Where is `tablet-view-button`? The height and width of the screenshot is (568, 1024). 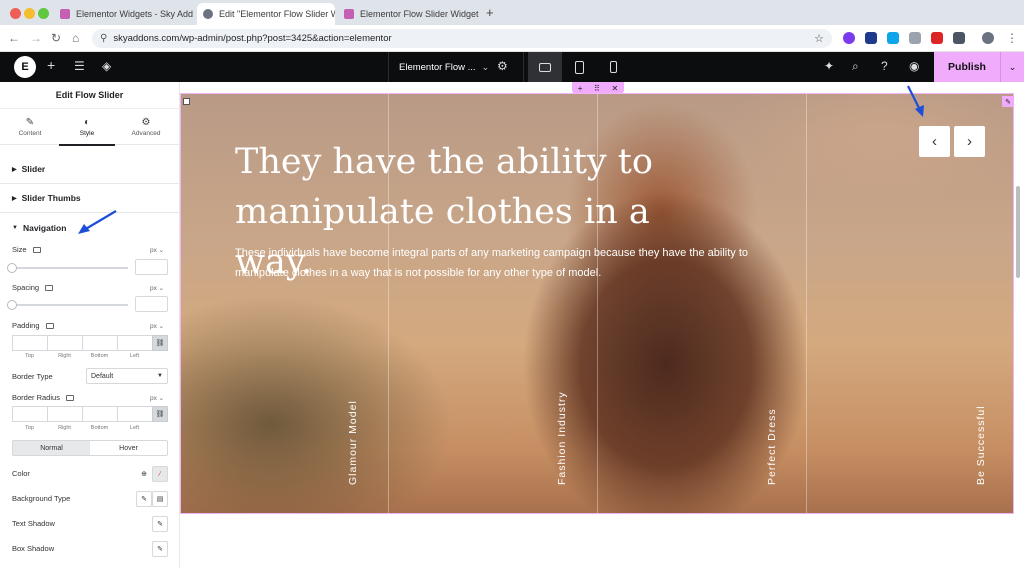
tablet-view-button is located at coordinates (579, 67).